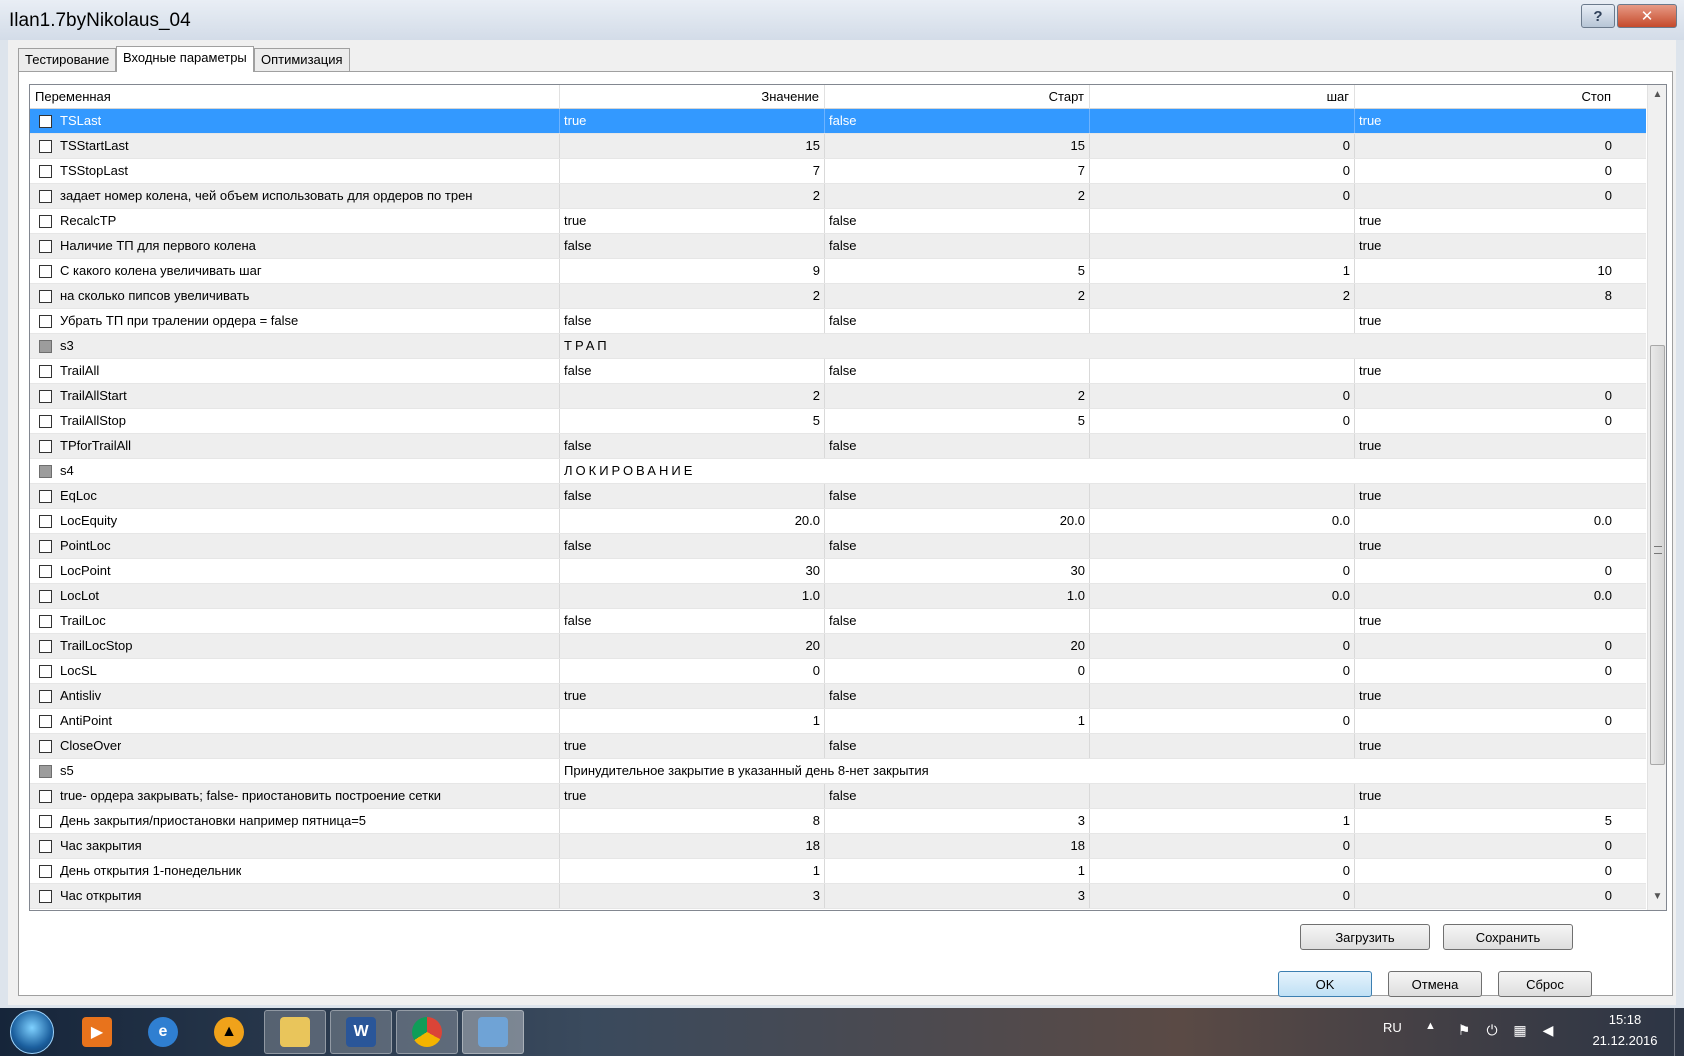 This screenshot has height=1056, width=1684. What do you see at coordinates (1657, 896) in the screenshot?
I see `scroll-down-arrow-icon: ▼` at bounding box center [1657, 896].